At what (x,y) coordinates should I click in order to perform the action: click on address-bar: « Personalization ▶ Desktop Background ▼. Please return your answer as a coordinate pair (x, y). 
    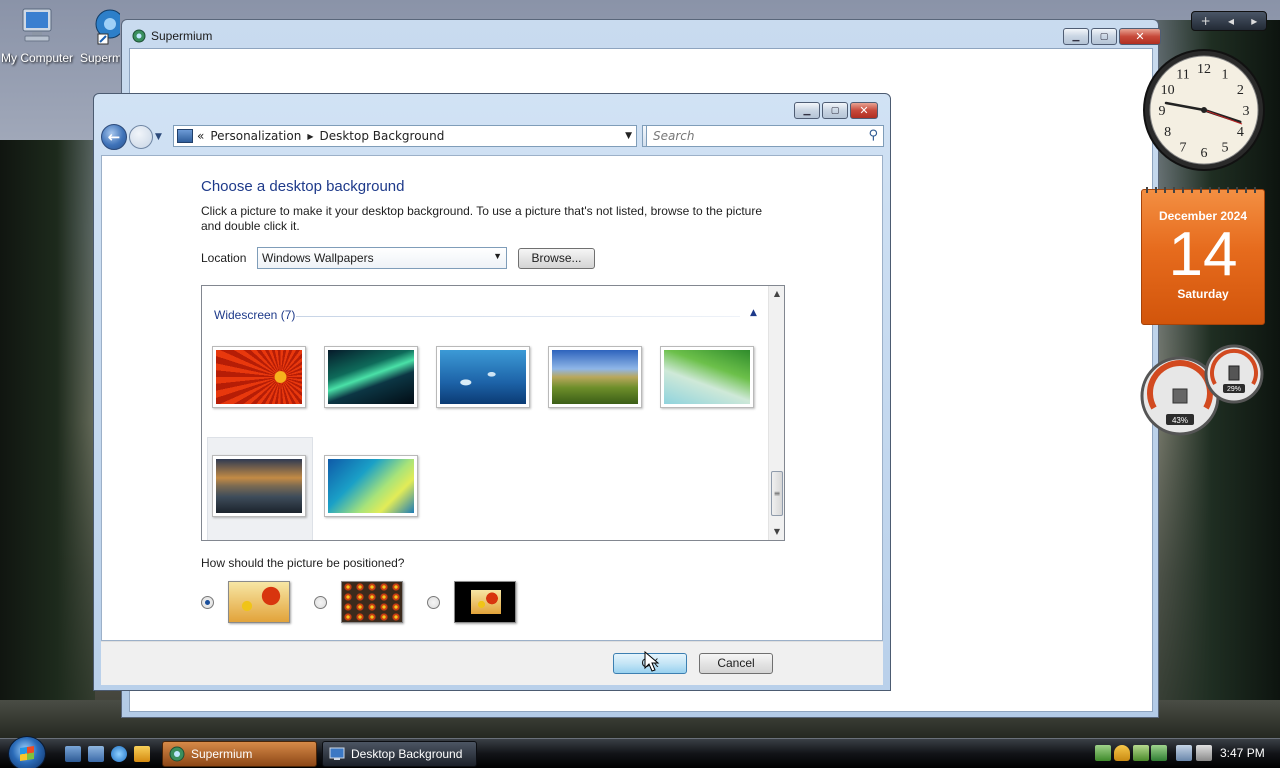
    Looking at the image, I should click on (405, 136).